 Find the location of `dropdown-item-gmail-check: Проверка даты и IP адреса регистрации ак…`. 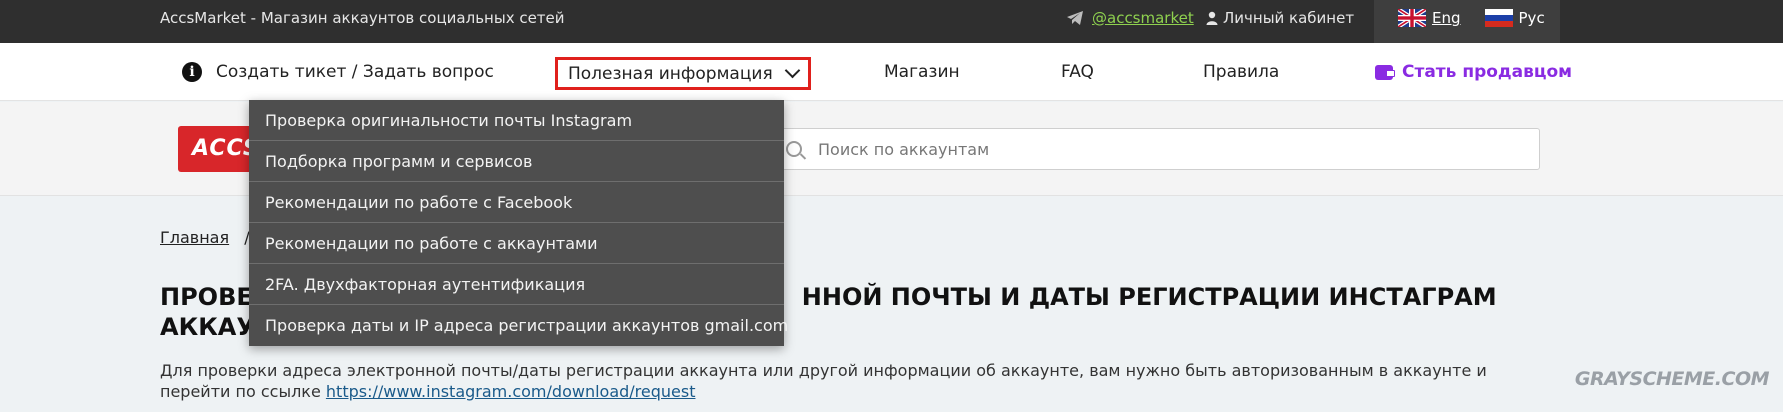

dropdown-item-gmail-check: Проверка даты и IP адреса регистрации ак… is located at coordinates (518, 325).